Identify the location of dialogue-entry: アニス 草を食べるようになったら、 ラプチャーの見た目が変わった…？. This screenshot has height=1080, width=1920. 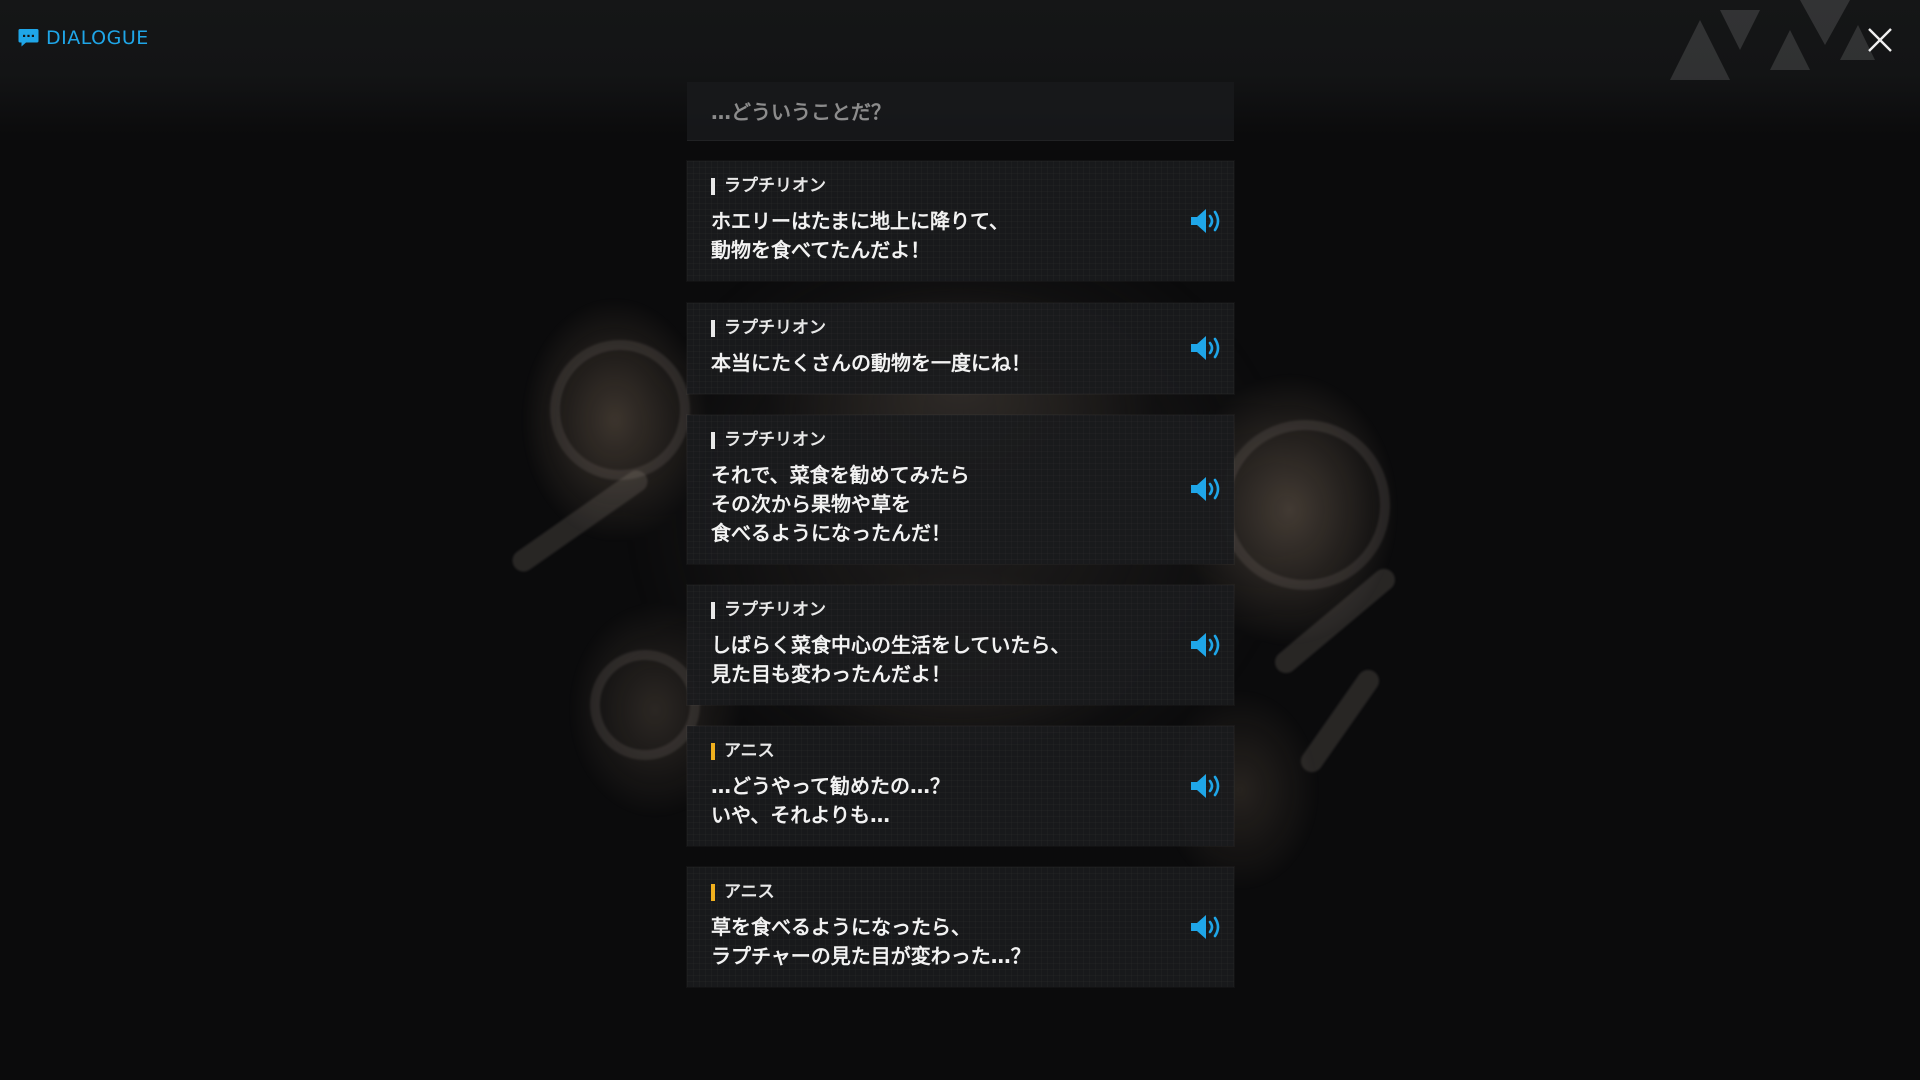
(960, 927).